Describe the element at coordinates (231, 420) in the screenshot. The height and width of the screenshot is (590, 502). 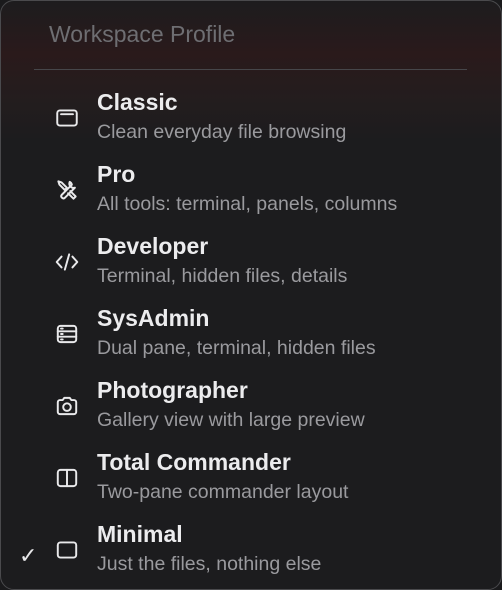
I see `menu-item-description: Gallery view with large preview` at that location.